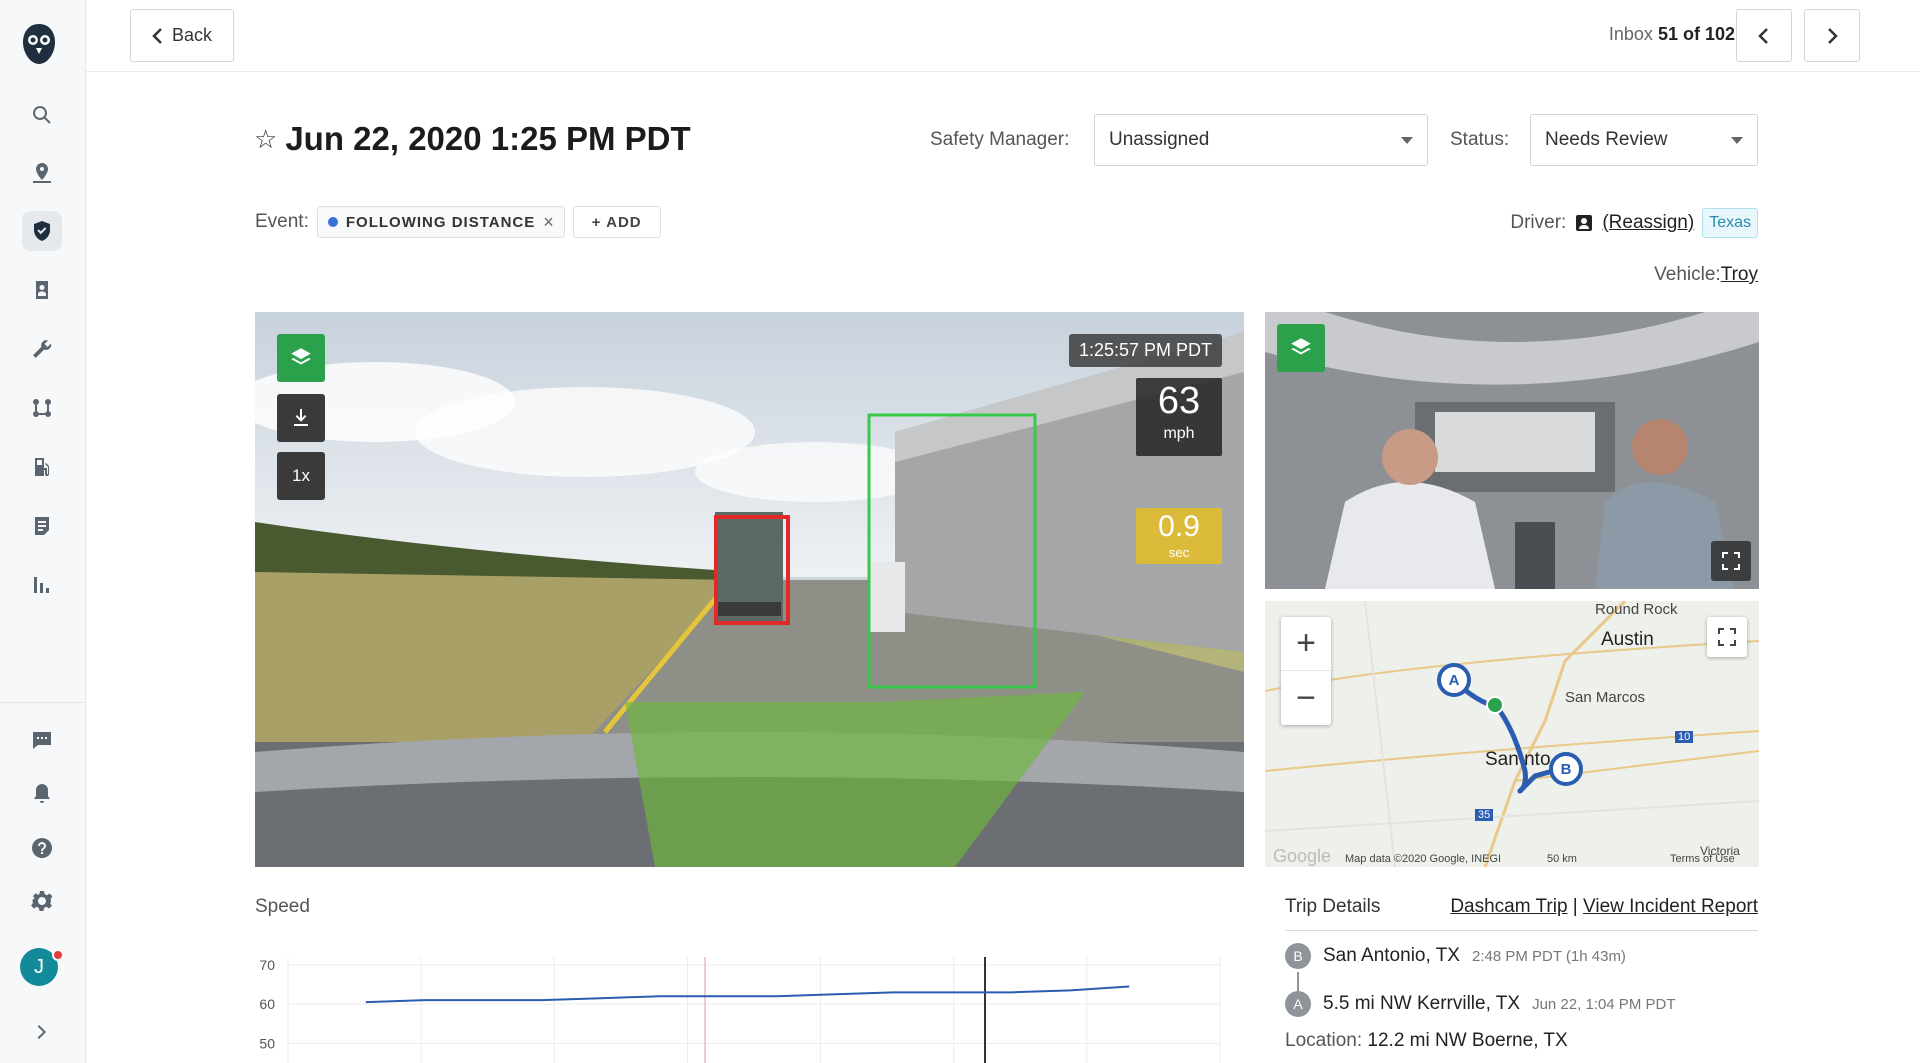  I want to click on stop-a-badge: A, so click(1298, 1004).